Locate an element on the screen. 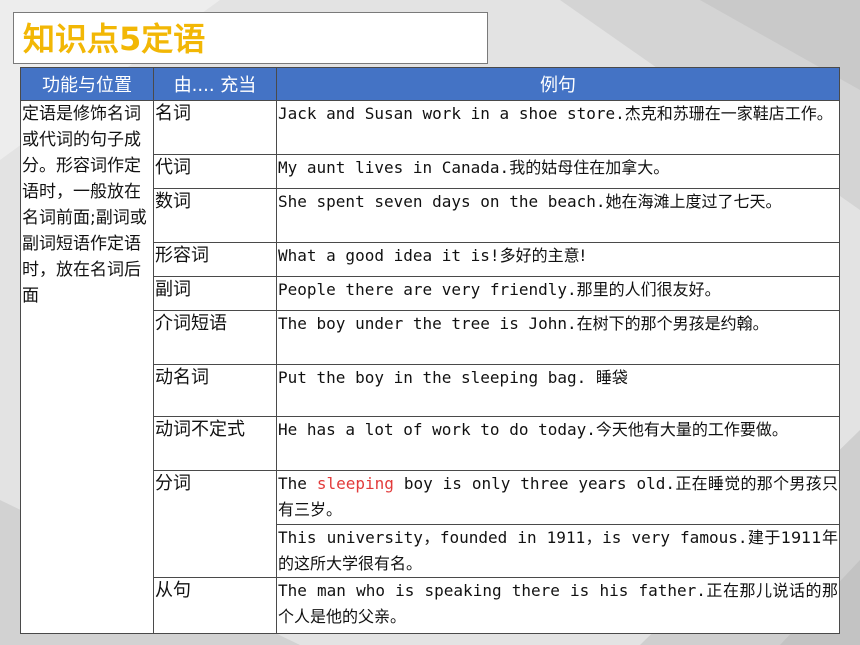 The height and width of the screenshot is (645, 860). category-cell: 数词 is located at coordinates (215, 215).